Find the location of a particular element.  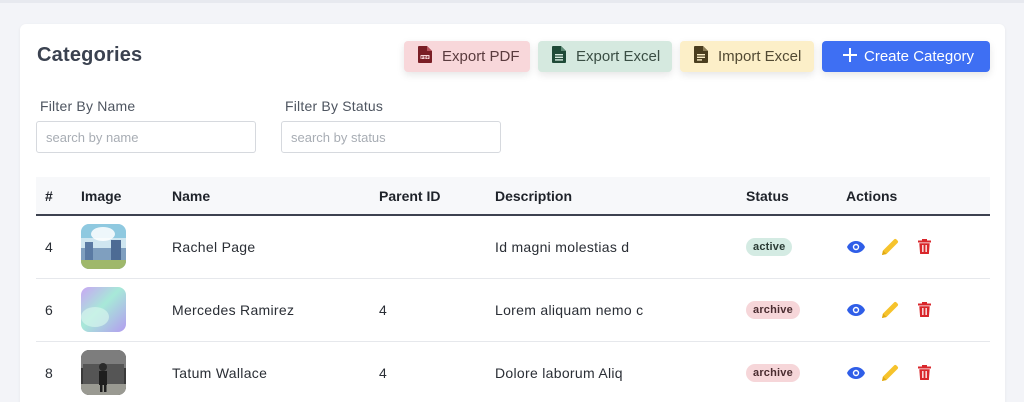

row-number: 4 is located at coordinates (49, 246).